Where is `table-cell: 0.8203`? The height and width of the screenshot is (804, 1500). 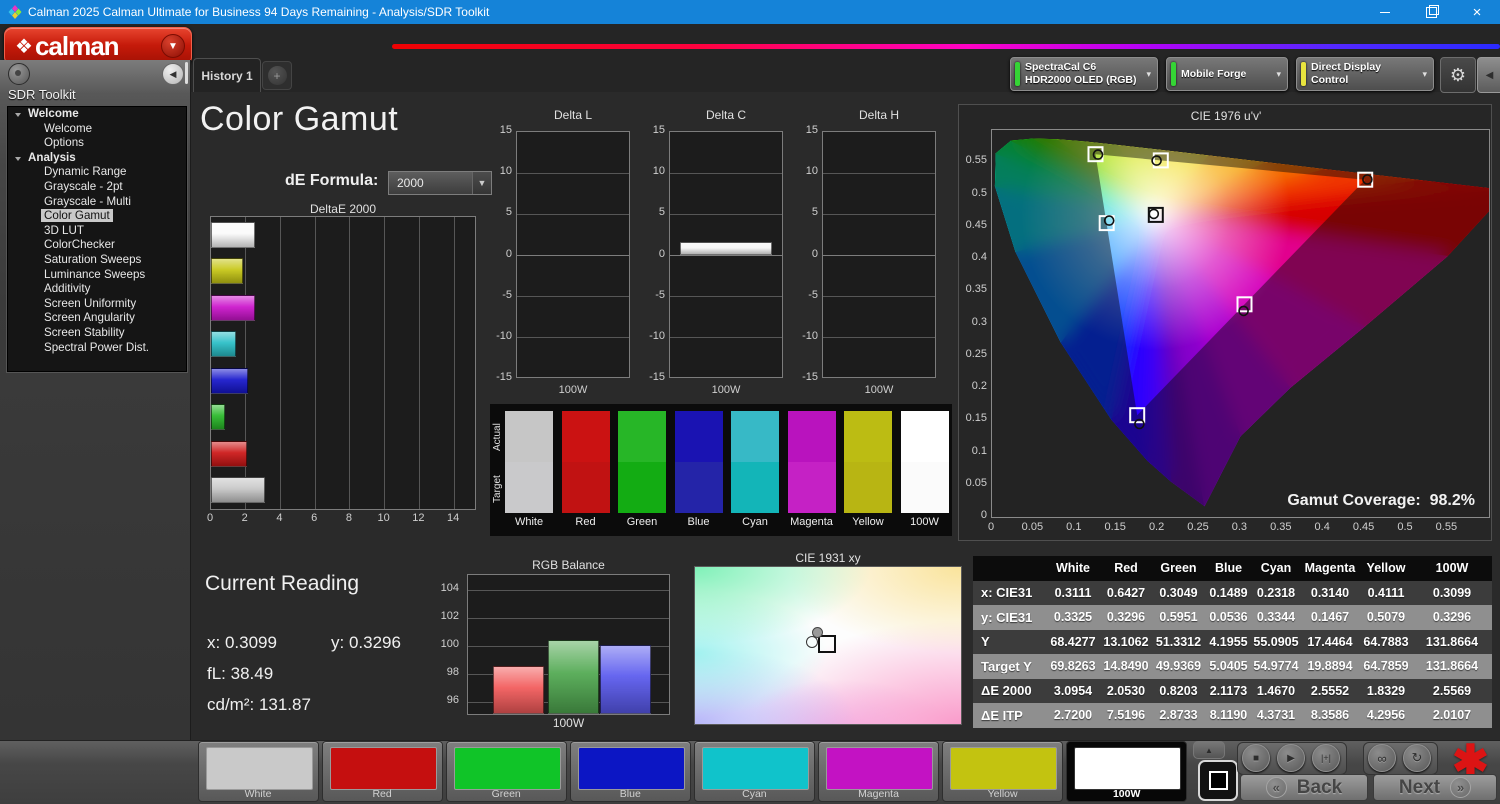
table-cell: 0.8203 is located at coordinates (1178, 690).